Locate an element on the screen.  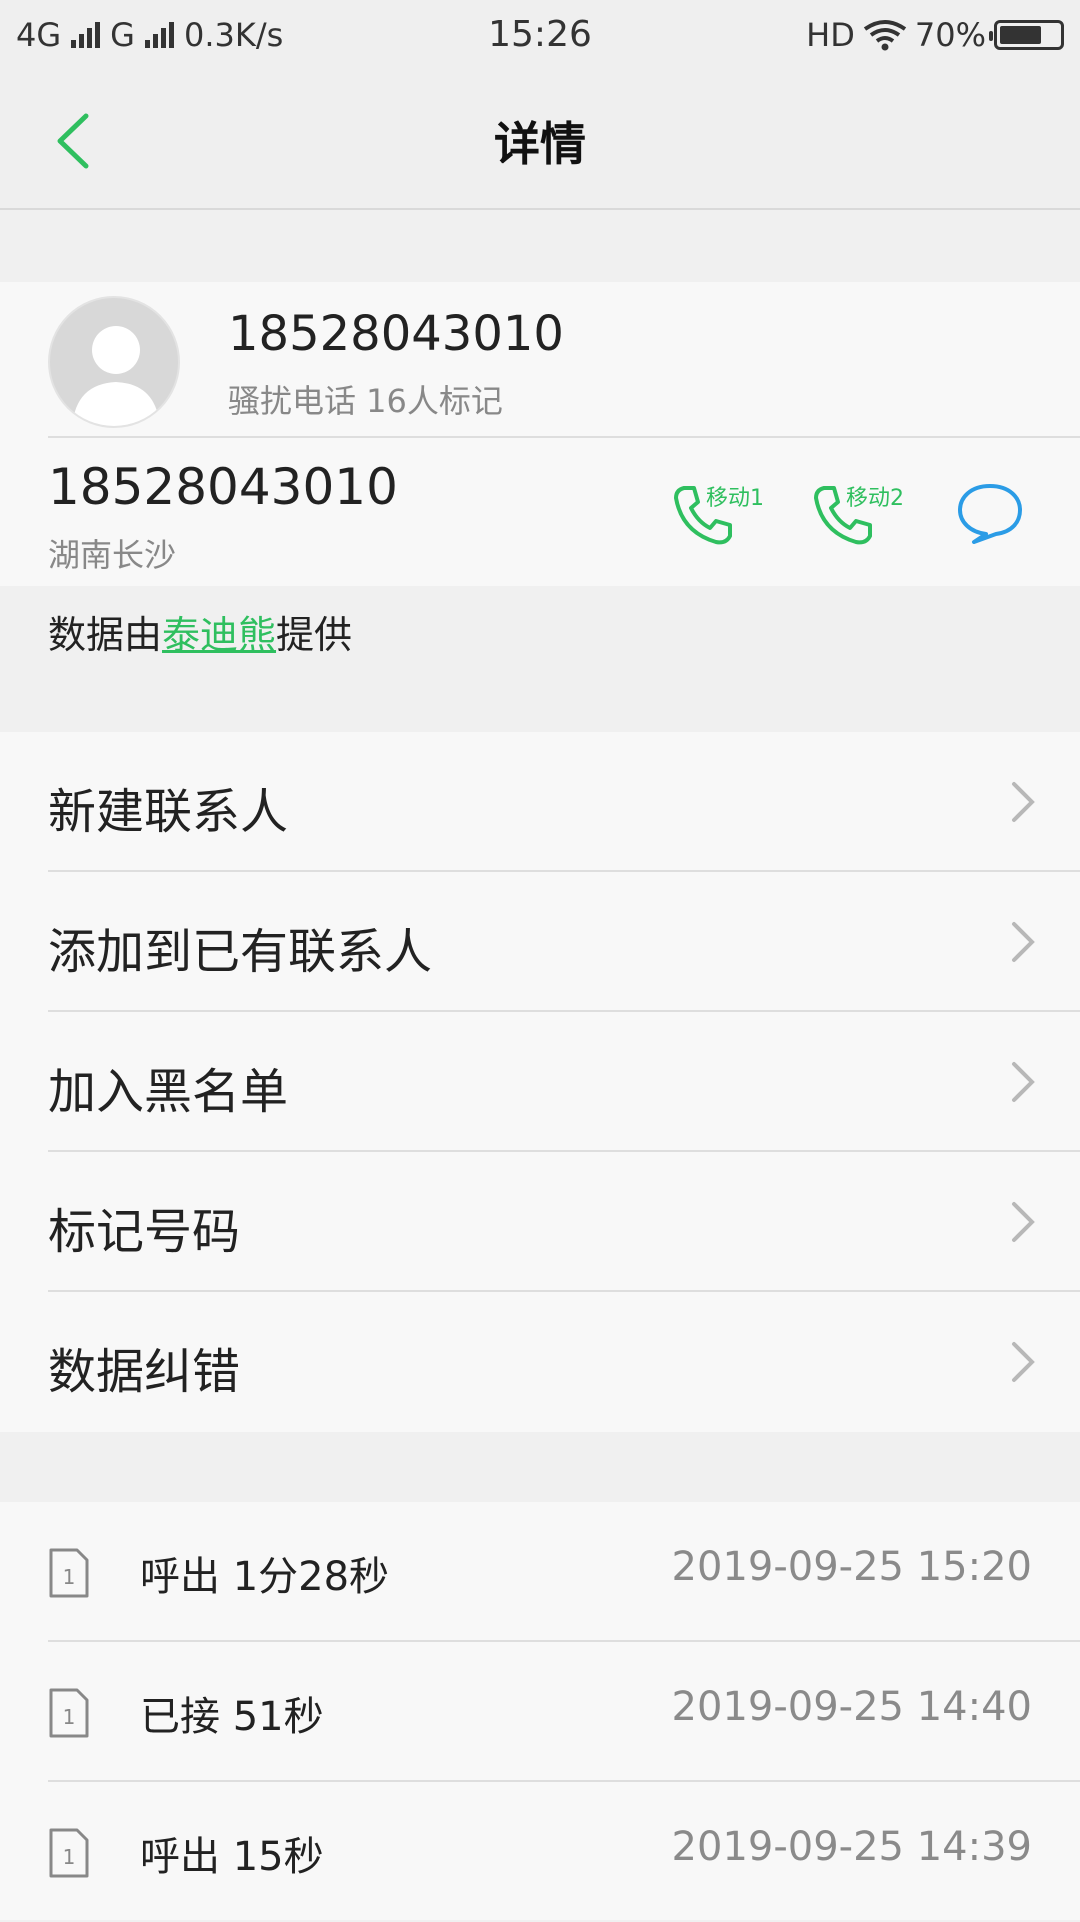
status-right: HD 70% is located at coordinates (935, 35).